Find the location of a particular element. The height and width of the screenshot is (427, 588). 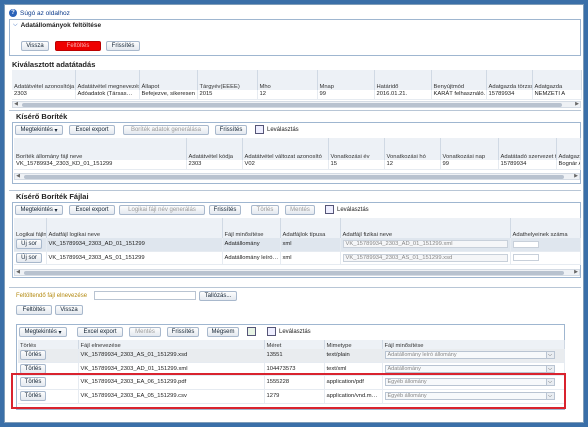

col-header: Mimetype is located at coordinates (353, 344).